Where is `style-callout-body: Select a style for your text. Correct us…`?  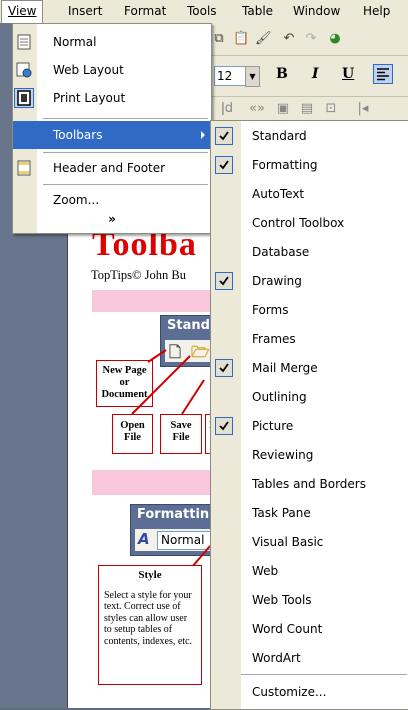 style-callout-body: Select a style for your text. Correct us… is located at coordinates (148, 618).